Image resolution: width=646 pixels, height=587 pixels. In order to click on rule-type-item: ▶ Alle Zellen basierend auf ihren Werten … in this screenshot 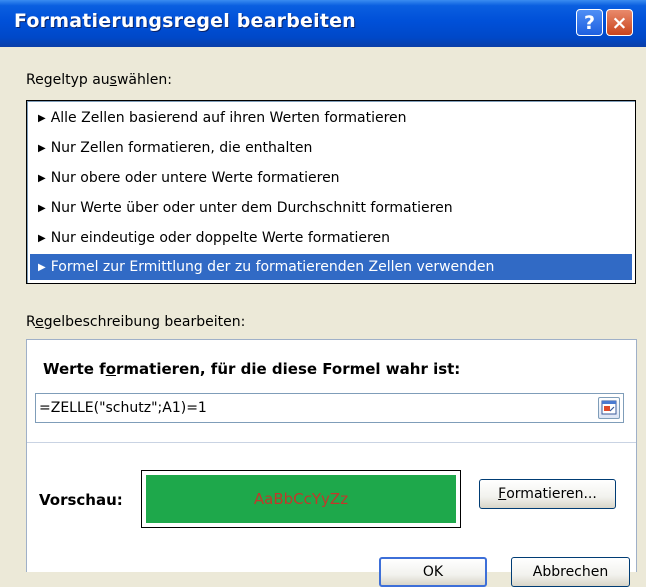, I will do `click(331, 118)`.